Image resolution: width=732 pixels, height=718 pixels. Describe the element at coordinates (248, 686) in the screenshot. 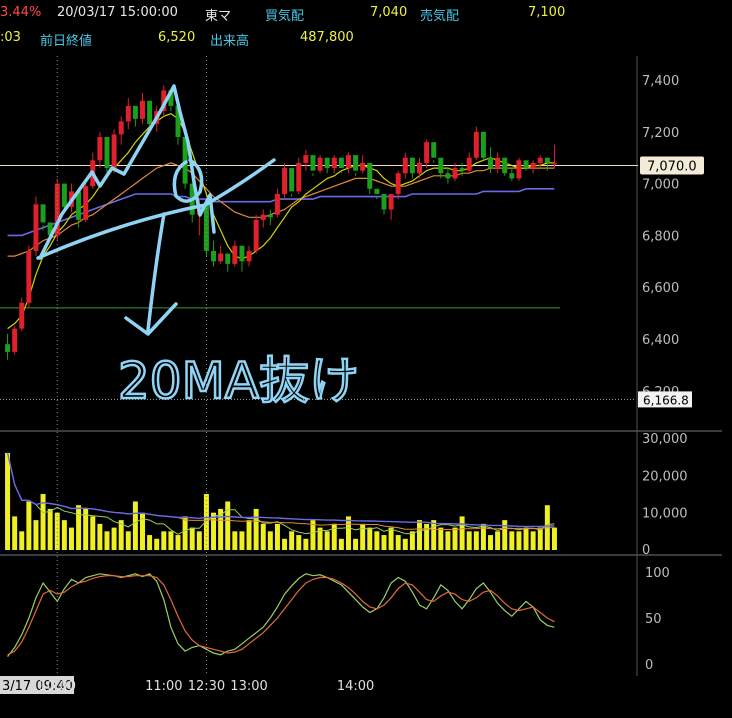

I see `x-tick-label: 13:00` at that location.